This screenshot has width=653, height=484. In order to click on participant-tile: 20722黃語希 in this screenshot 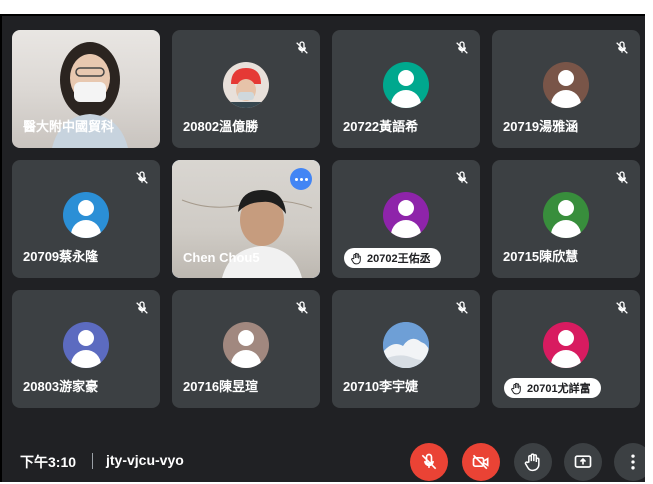, I will do `click(406, 89)`.